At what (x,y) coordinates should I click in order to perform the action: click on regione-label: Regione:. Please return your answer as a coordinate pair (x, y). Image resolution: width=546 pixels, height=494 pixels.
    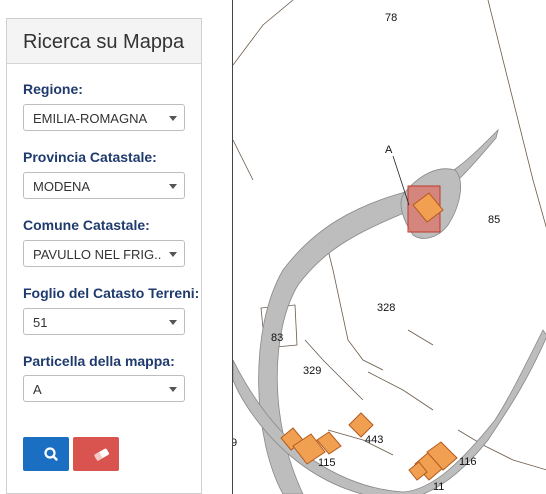
    Looking at the image, I should click on (53, 89).